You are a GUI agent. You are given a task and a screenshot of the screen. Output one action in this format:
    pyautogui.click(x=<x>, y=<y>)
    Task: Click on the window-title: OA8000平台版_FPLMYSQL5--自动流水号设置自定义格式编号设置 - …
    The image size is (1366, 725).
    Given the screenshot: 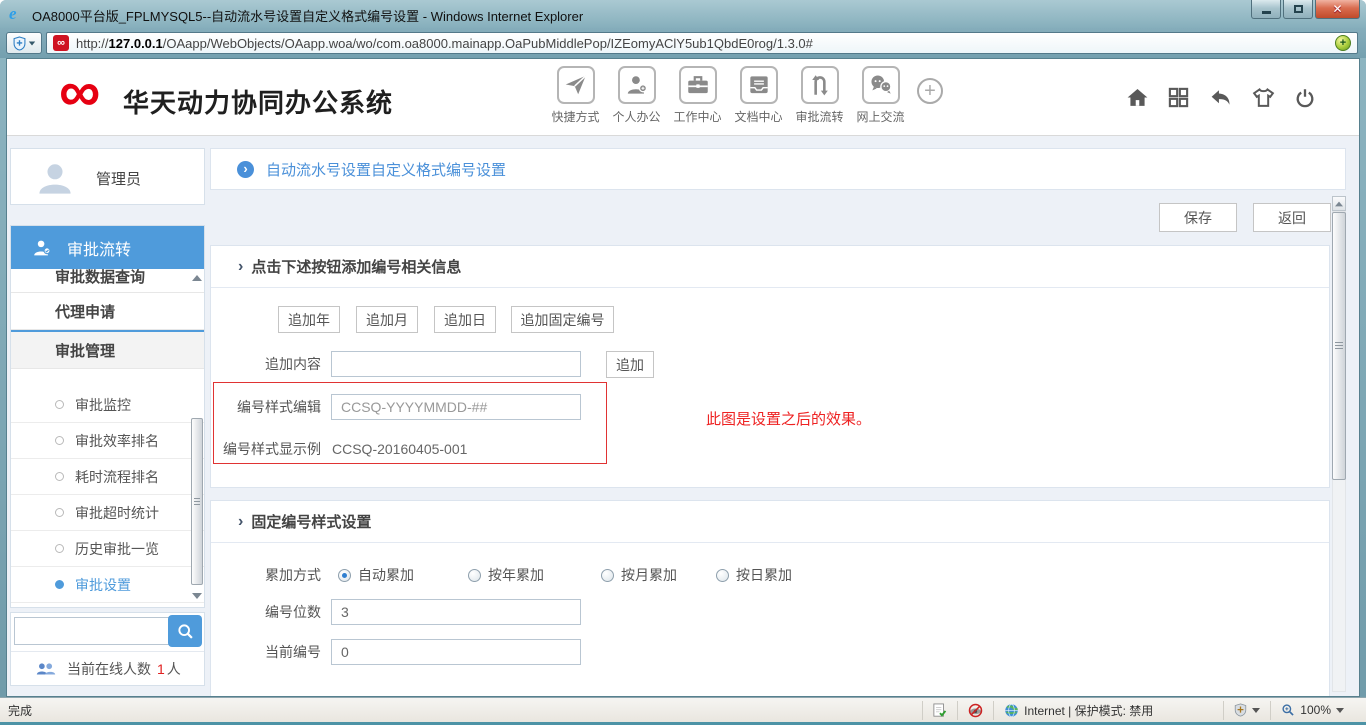 What is the action you would take?
    pyautogui.click(x=308, y=16)
    